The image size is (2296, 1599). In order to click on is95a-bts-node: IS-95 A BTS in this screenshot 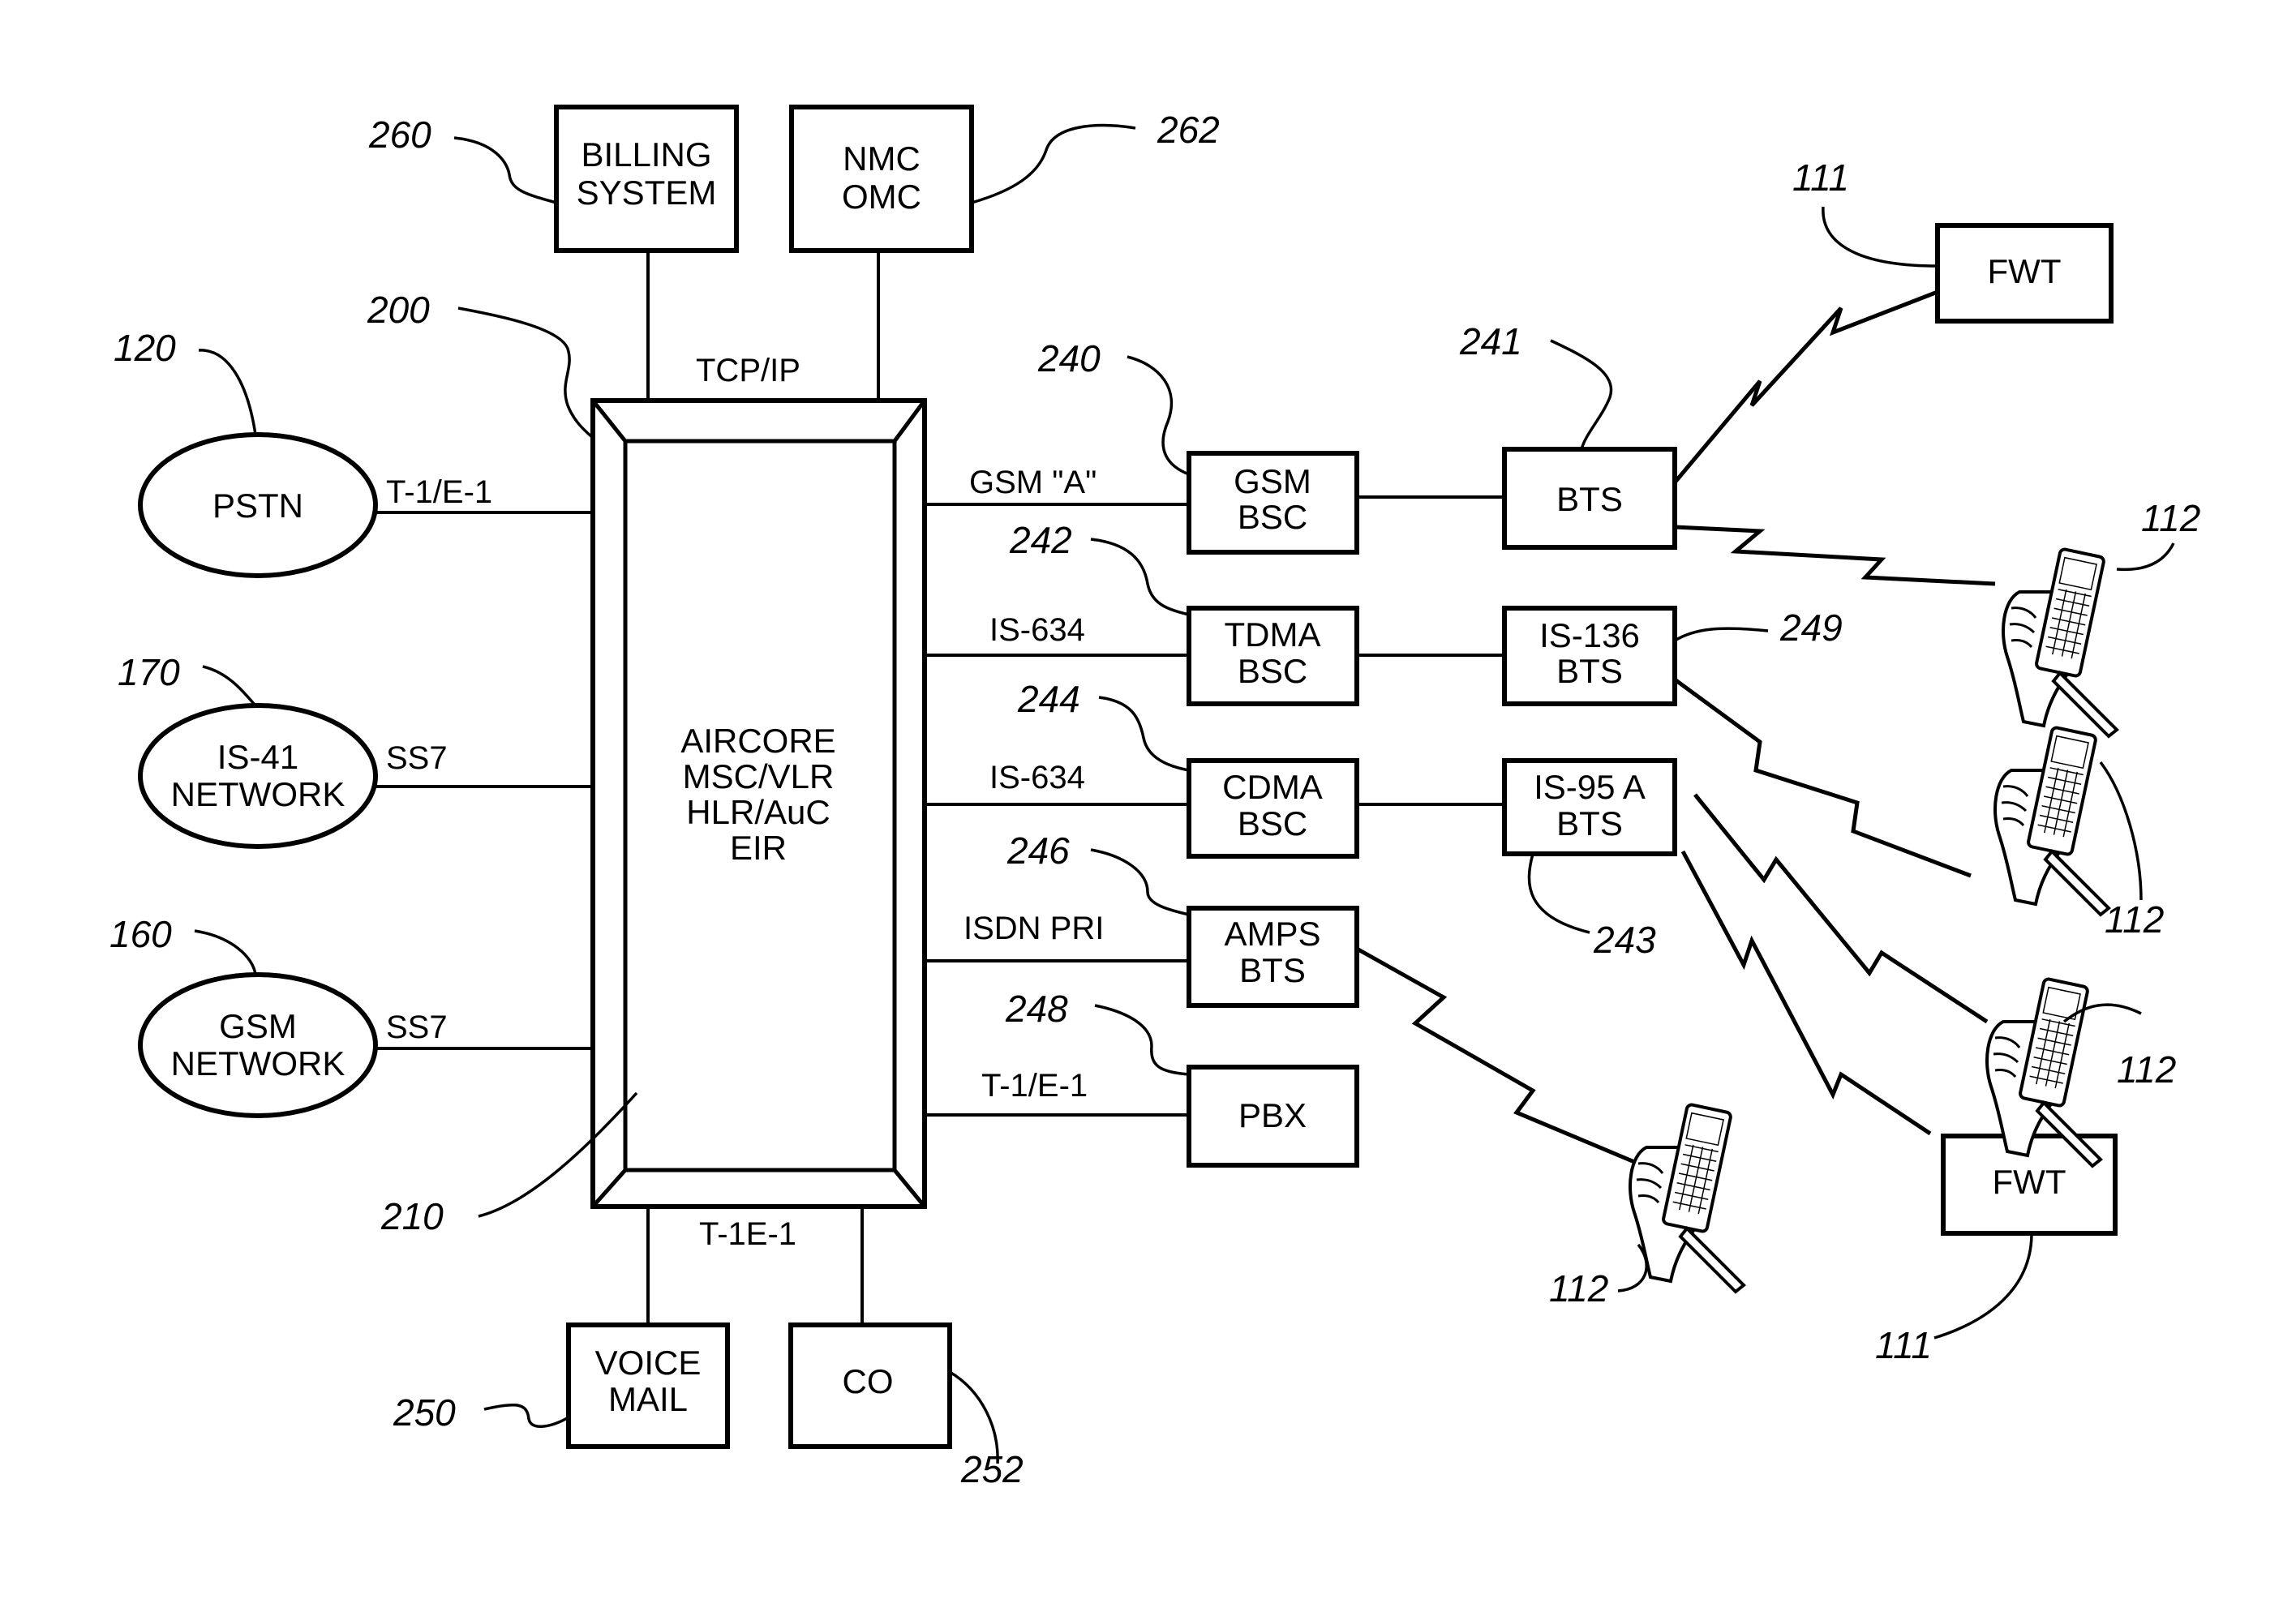, I will do `click(1589, 807)`.